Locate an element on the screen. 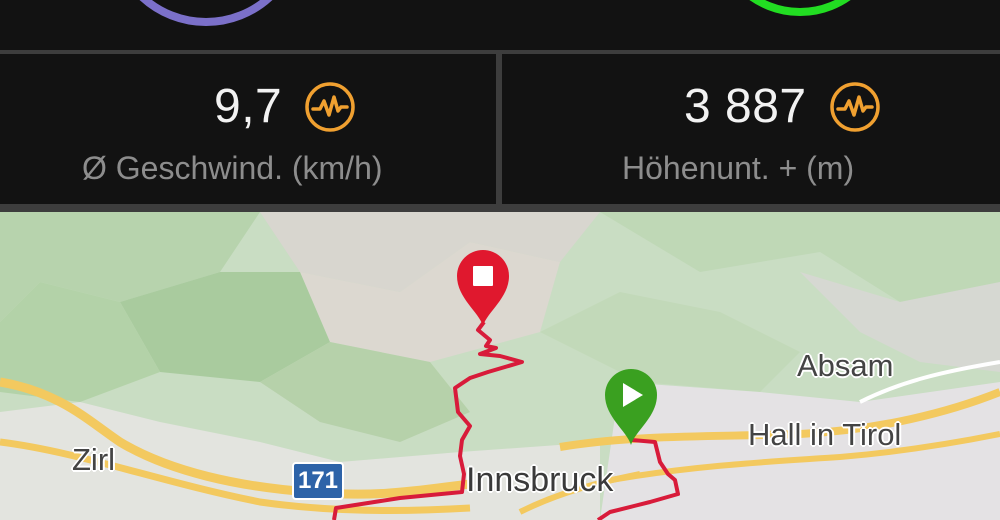 This screenshot has height=520, width=1000. finish-marker-icon is located at coordinates (483, 288).